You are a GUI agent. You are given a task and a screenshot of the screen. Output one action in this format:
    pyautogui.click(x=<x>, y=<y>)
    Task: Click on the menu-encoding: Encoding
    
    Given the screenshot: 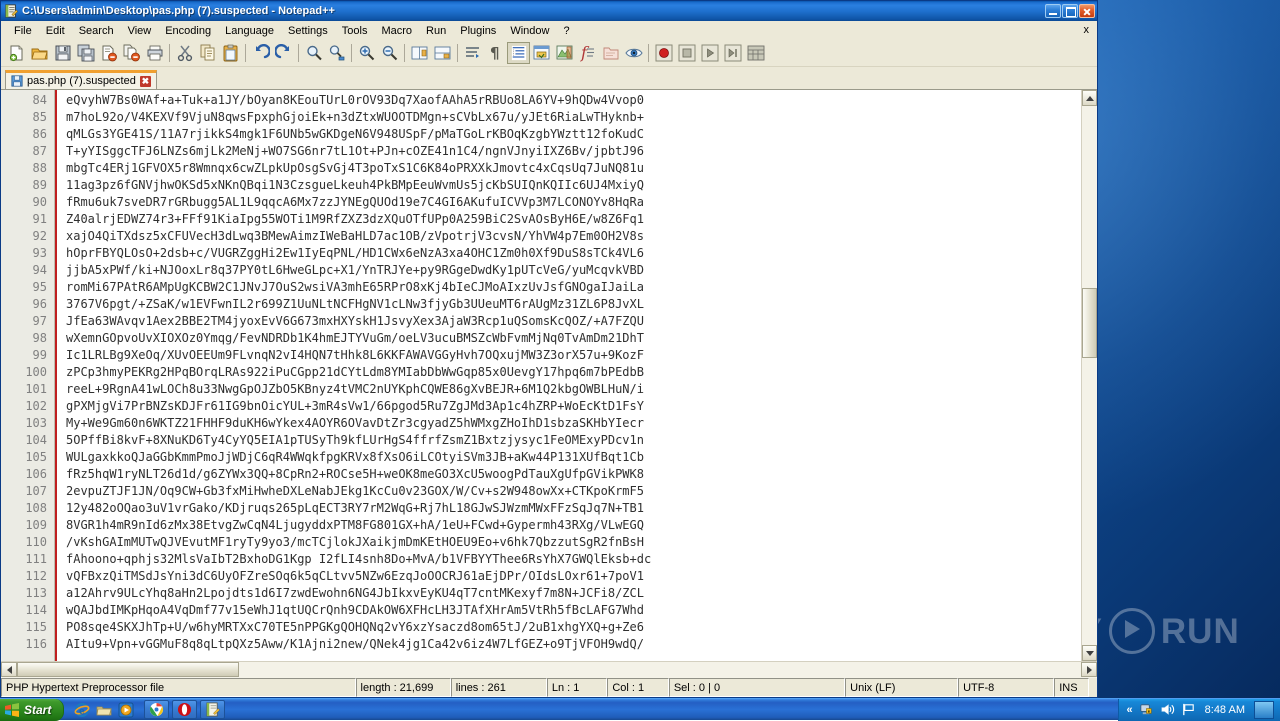 What is the action you would take?
    pyautogui.click(x=188, y=31)
    